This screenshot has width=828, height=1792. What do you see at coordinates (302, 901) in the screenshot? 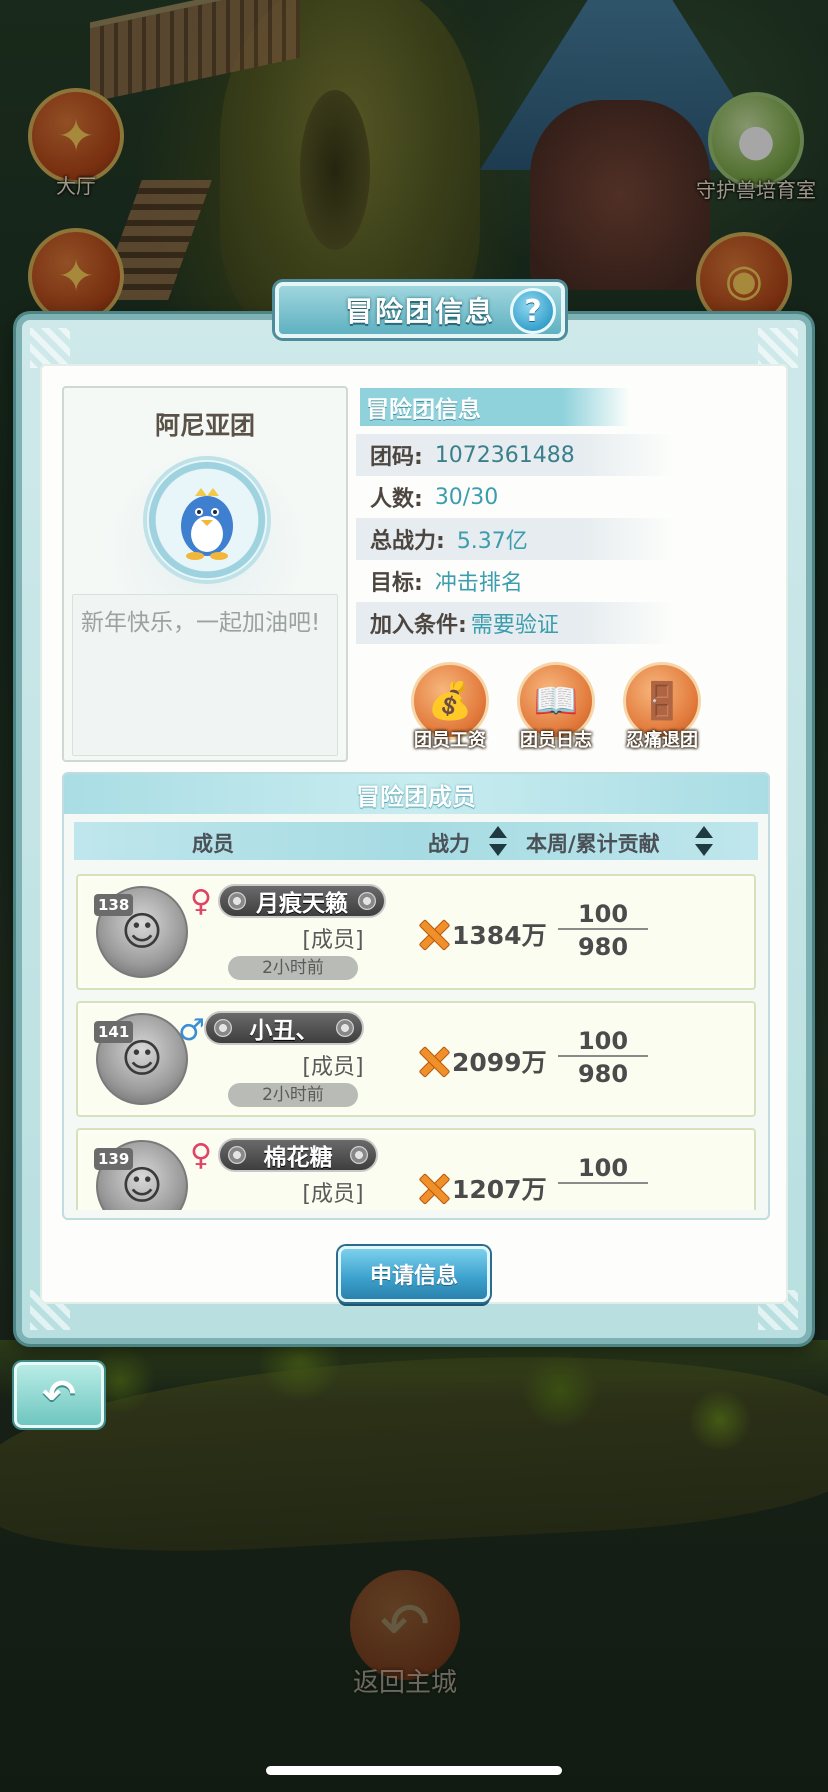
I see `member-name: 月痕天籁` at bounding box center [302, 901].